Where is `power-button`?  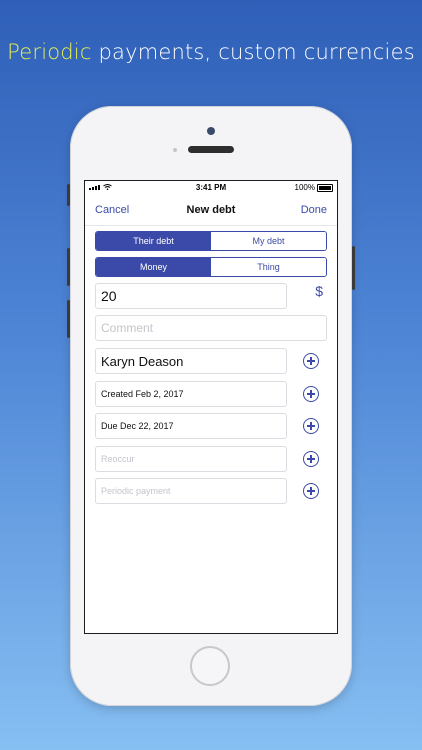
power-button is located at coordinates (353, 268).